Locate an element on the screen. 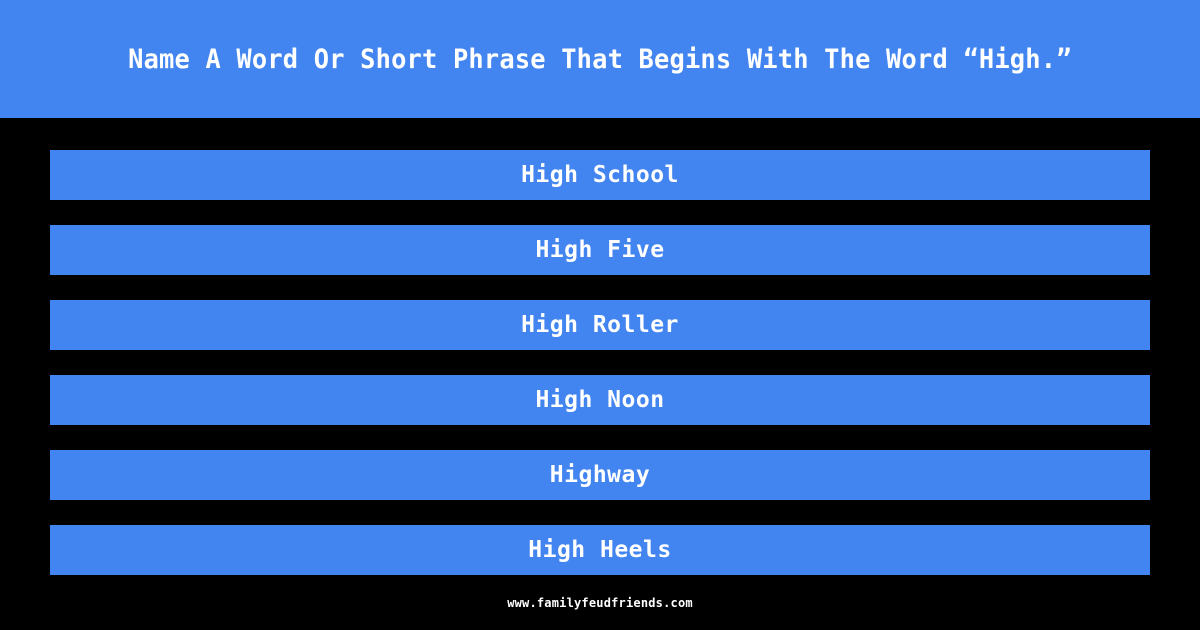 The width and height of the screenshot is (1200, 630). answer-label: High Five is located at coordinates (600, 249).